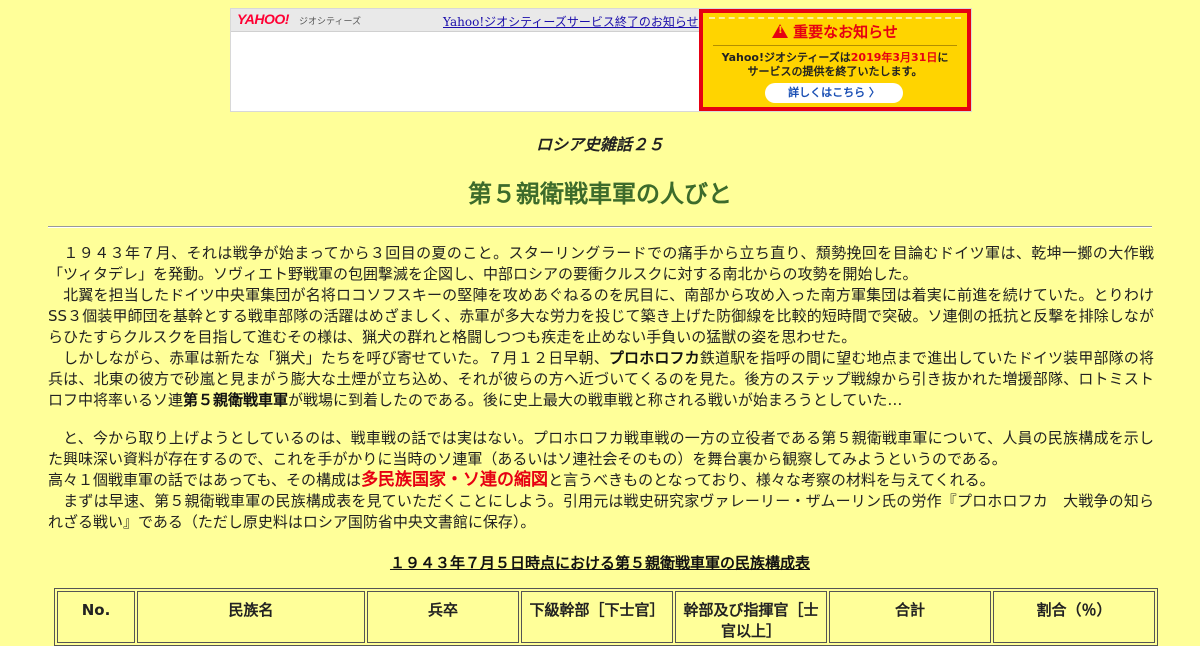  I want to click on paragraph-5-c: と言うべきものとなっており、様々な考察の材料を与えてくれる。, so click(771, 480).